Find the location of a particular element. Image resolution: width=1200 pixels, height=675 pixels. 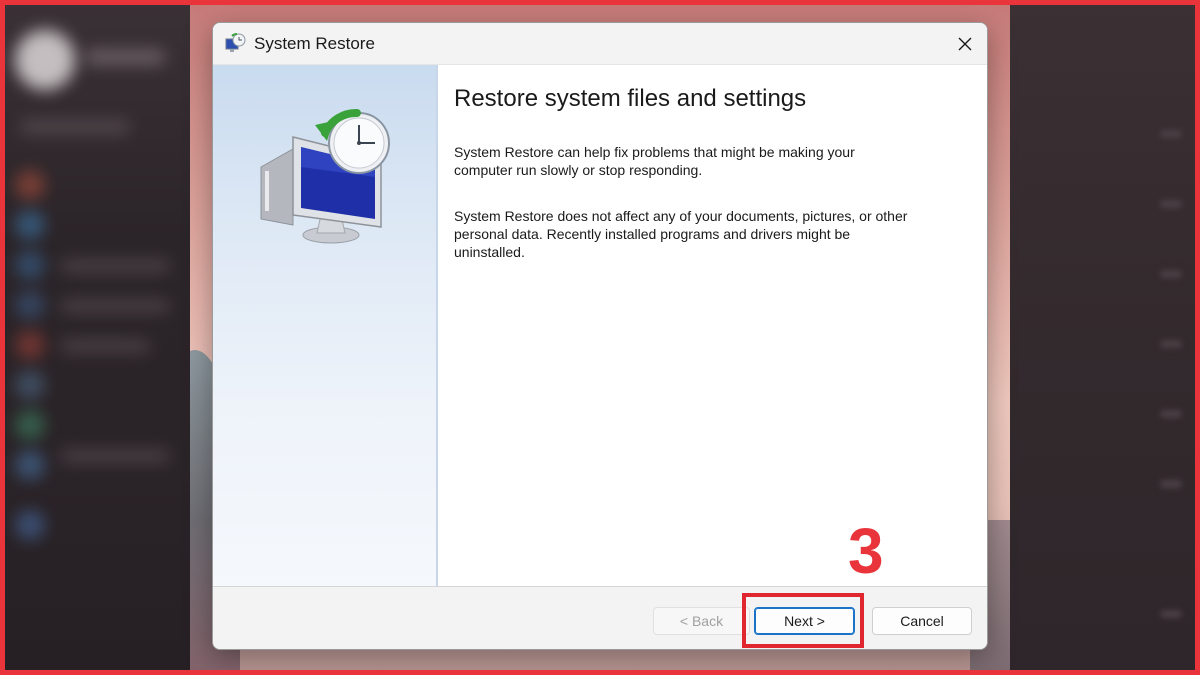

close-button is located at coordinates (965, 43).